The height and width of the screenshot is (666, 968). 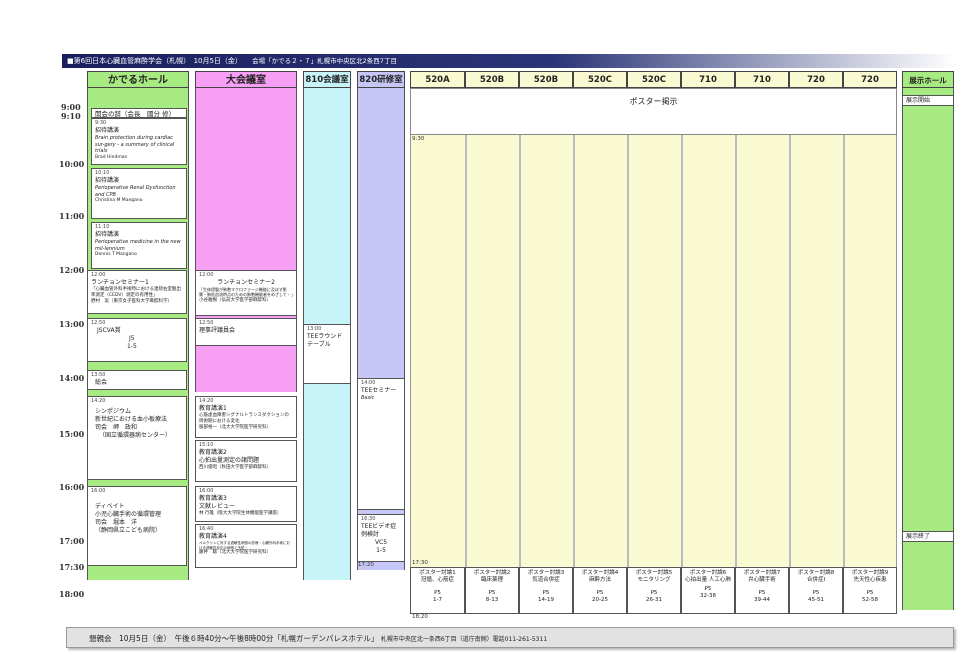 I want to click on event-title: 教育講演3, so click(x=213, y=498).